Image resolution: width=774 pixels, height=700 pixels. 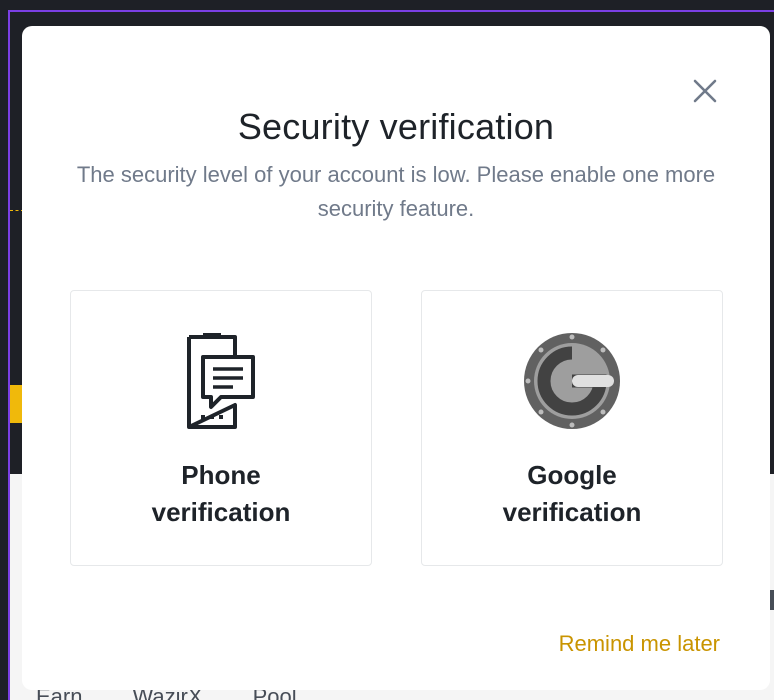 What do you see at coordinates (572, 493) in the screenshot?
I see `google-verification-label: Google verification` at bounding box center [572, 493].